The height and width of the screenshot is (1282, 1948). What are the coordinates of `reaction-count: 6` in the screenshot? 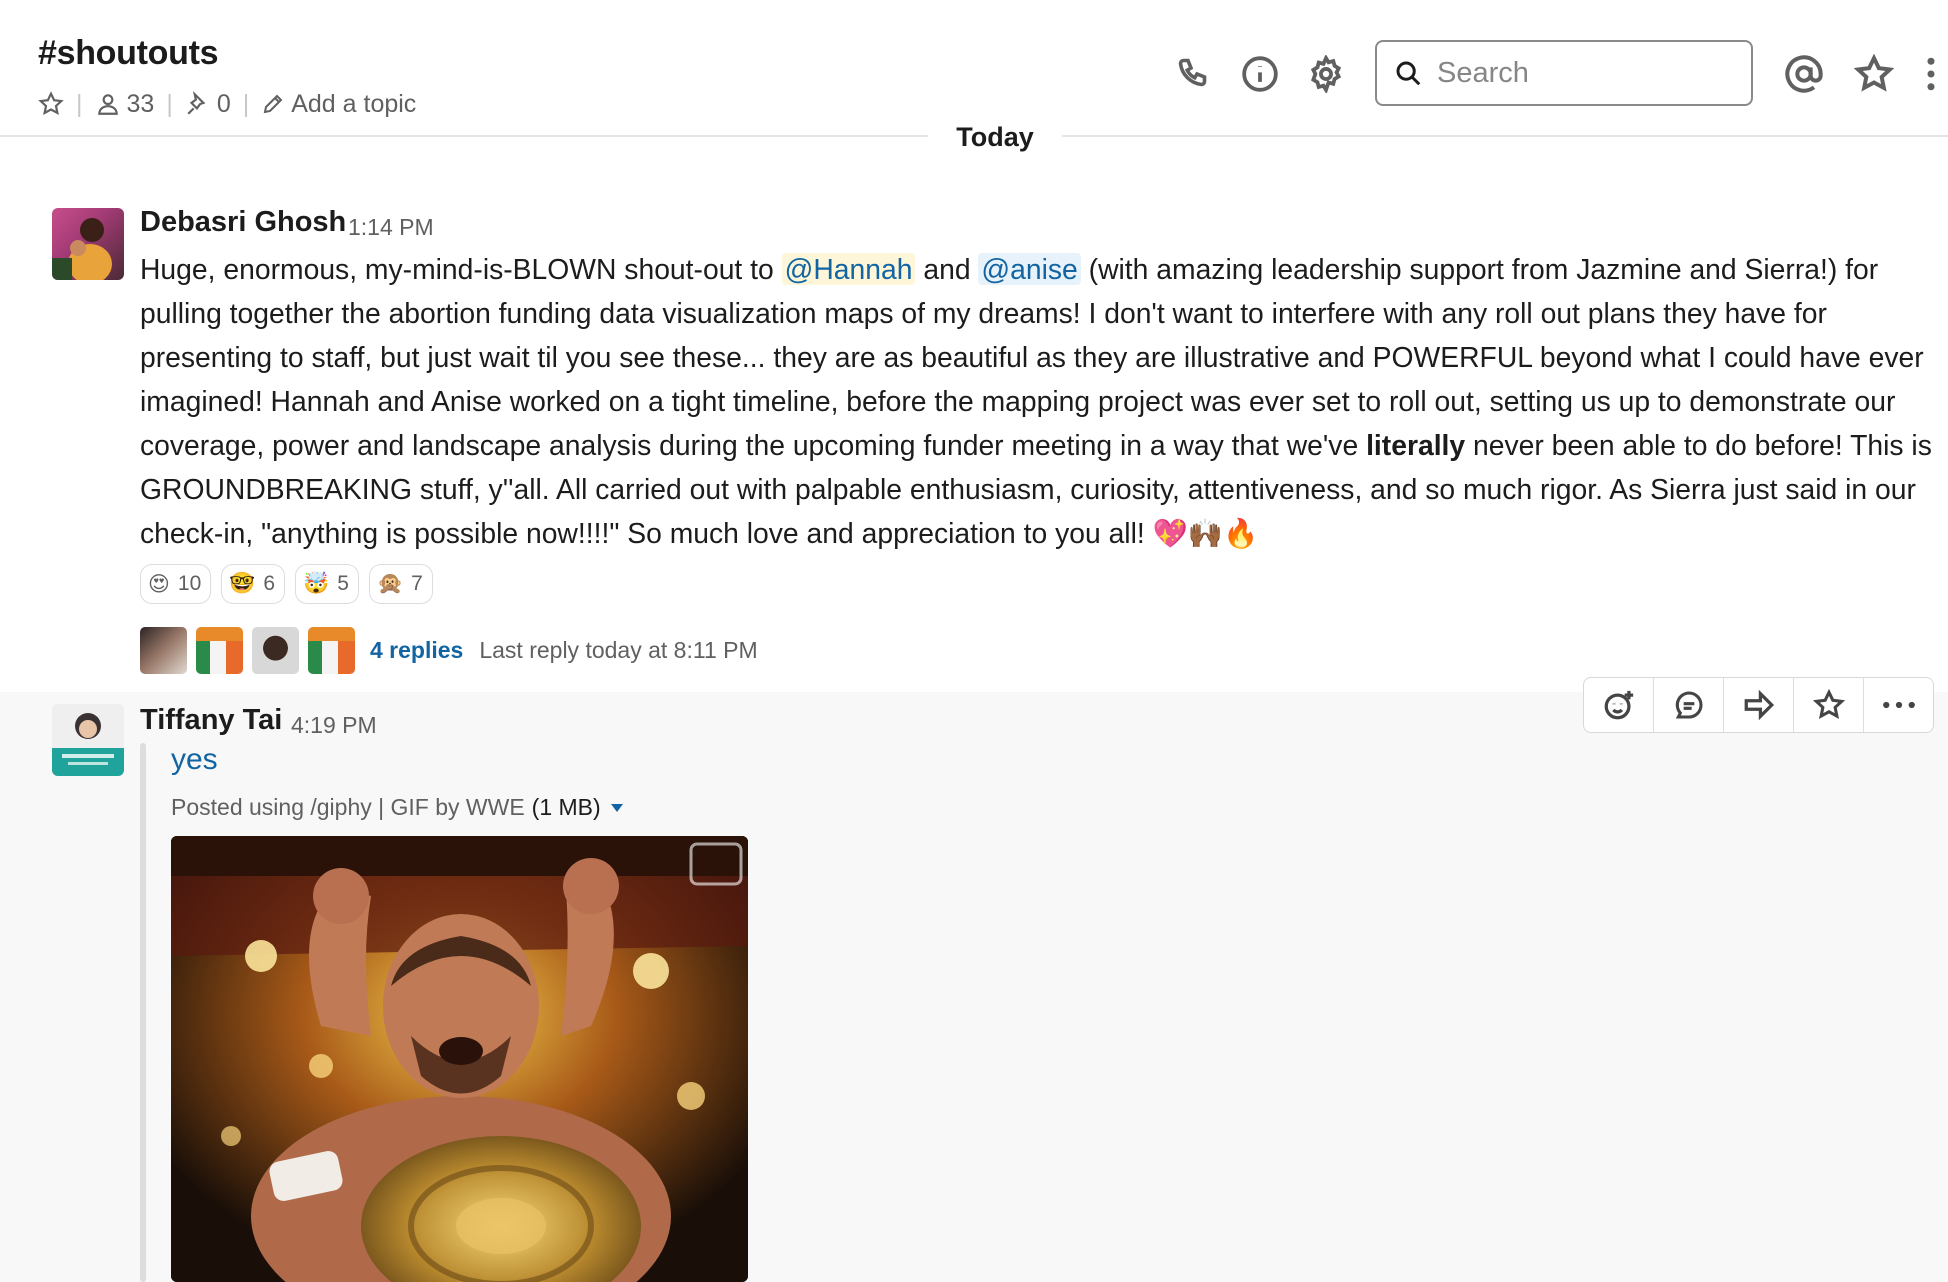 It's located at (269, 583).